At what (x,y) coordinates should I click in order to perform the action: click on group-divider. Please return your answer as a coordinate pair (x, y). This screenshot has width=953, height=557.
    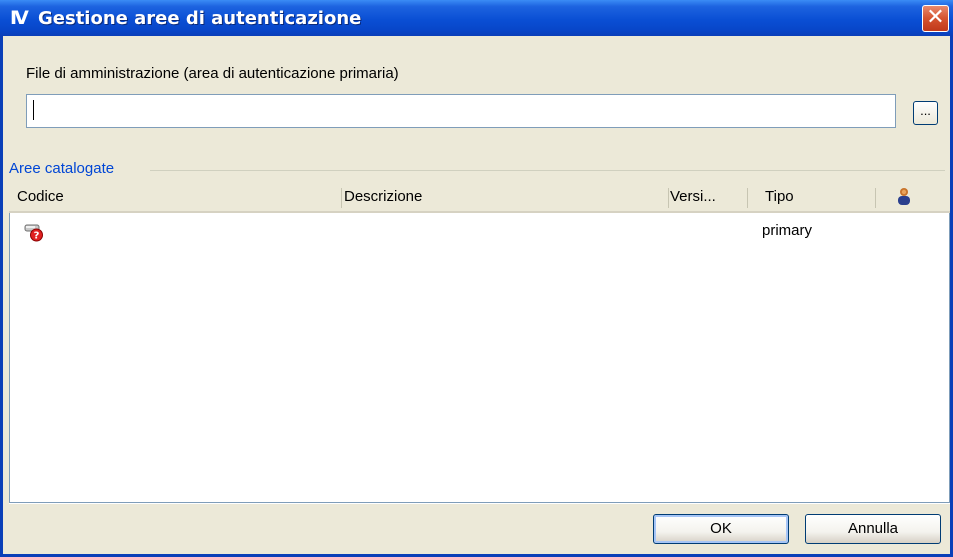
    Looking at the image, I should click on (547, 170).